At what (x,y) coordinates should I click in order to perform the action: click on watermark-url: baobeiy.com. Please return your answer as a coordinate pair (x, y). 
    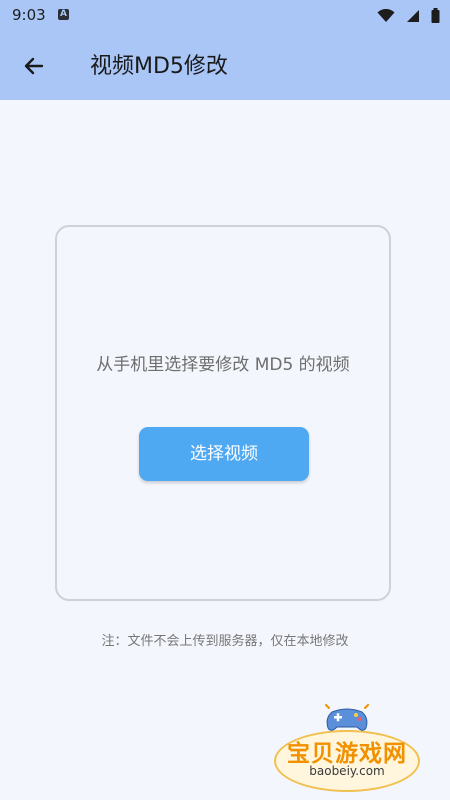
    Looking at the image, I should click on (347, 771).